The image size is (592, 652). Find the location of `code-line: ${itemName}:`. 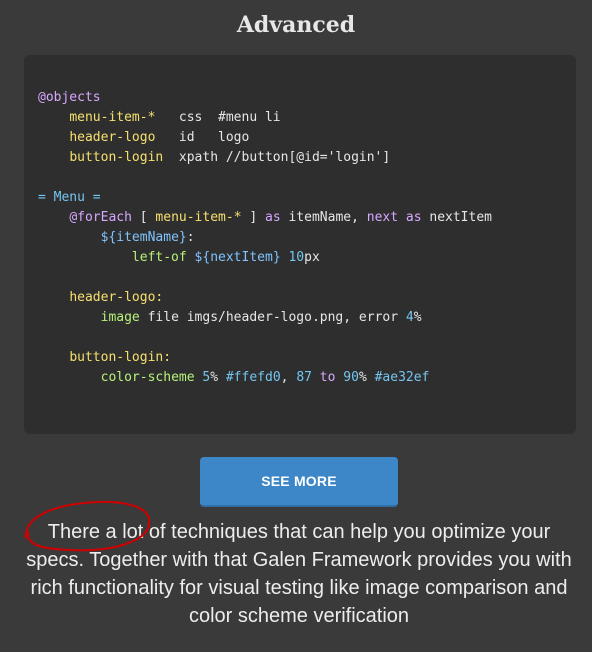

code-line: ${itemName}: is located at coordinates (265, 238).